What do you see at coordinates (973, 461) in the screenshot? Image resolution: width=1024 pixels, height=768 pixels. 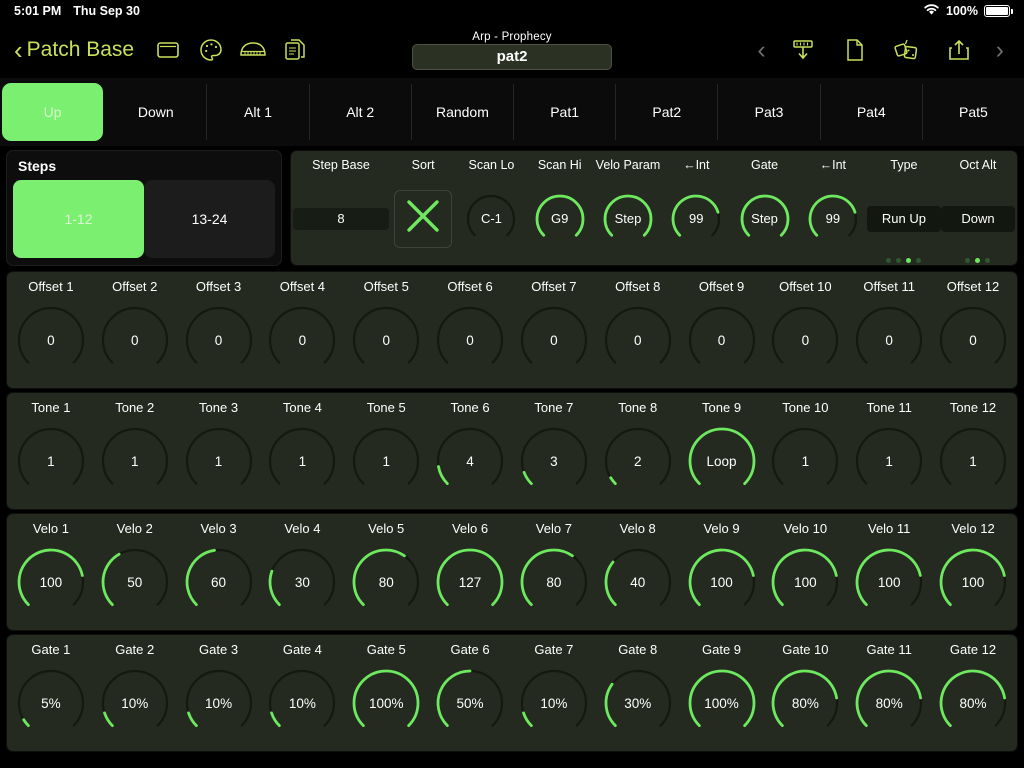 I see `knob-tone-12: 1` at bounding box center [973, 461].